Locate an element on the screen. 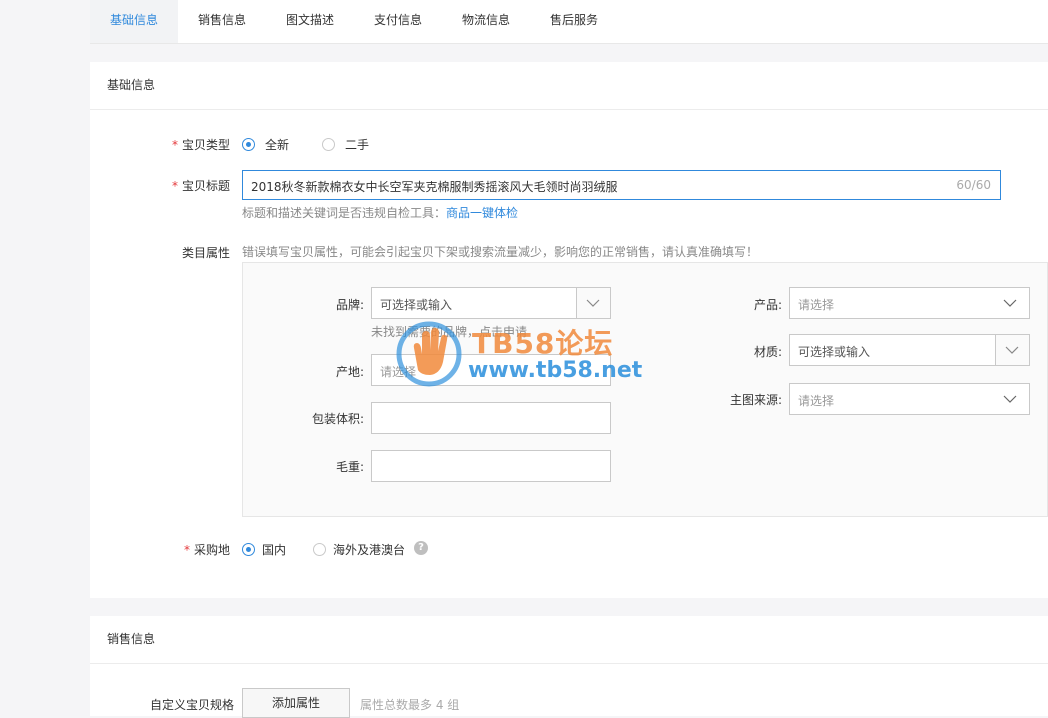  title-check-hint-text: 标题和描述关键词是否违规自检工具： is located at coordinates (344, 213).